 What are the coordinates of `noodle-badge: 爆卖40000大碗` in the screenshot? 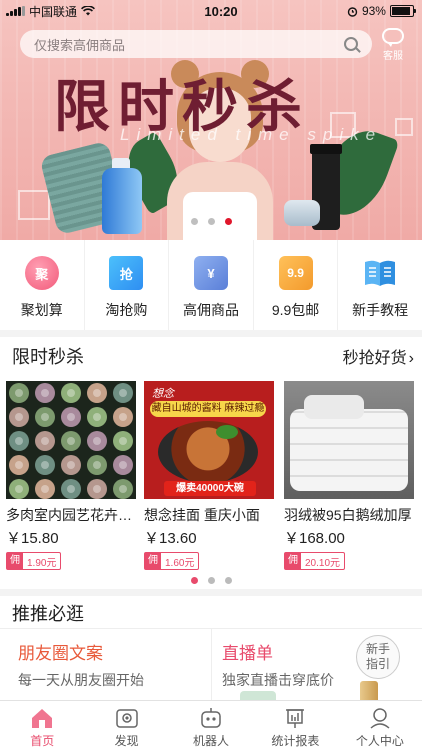 It's located at (210, 488).